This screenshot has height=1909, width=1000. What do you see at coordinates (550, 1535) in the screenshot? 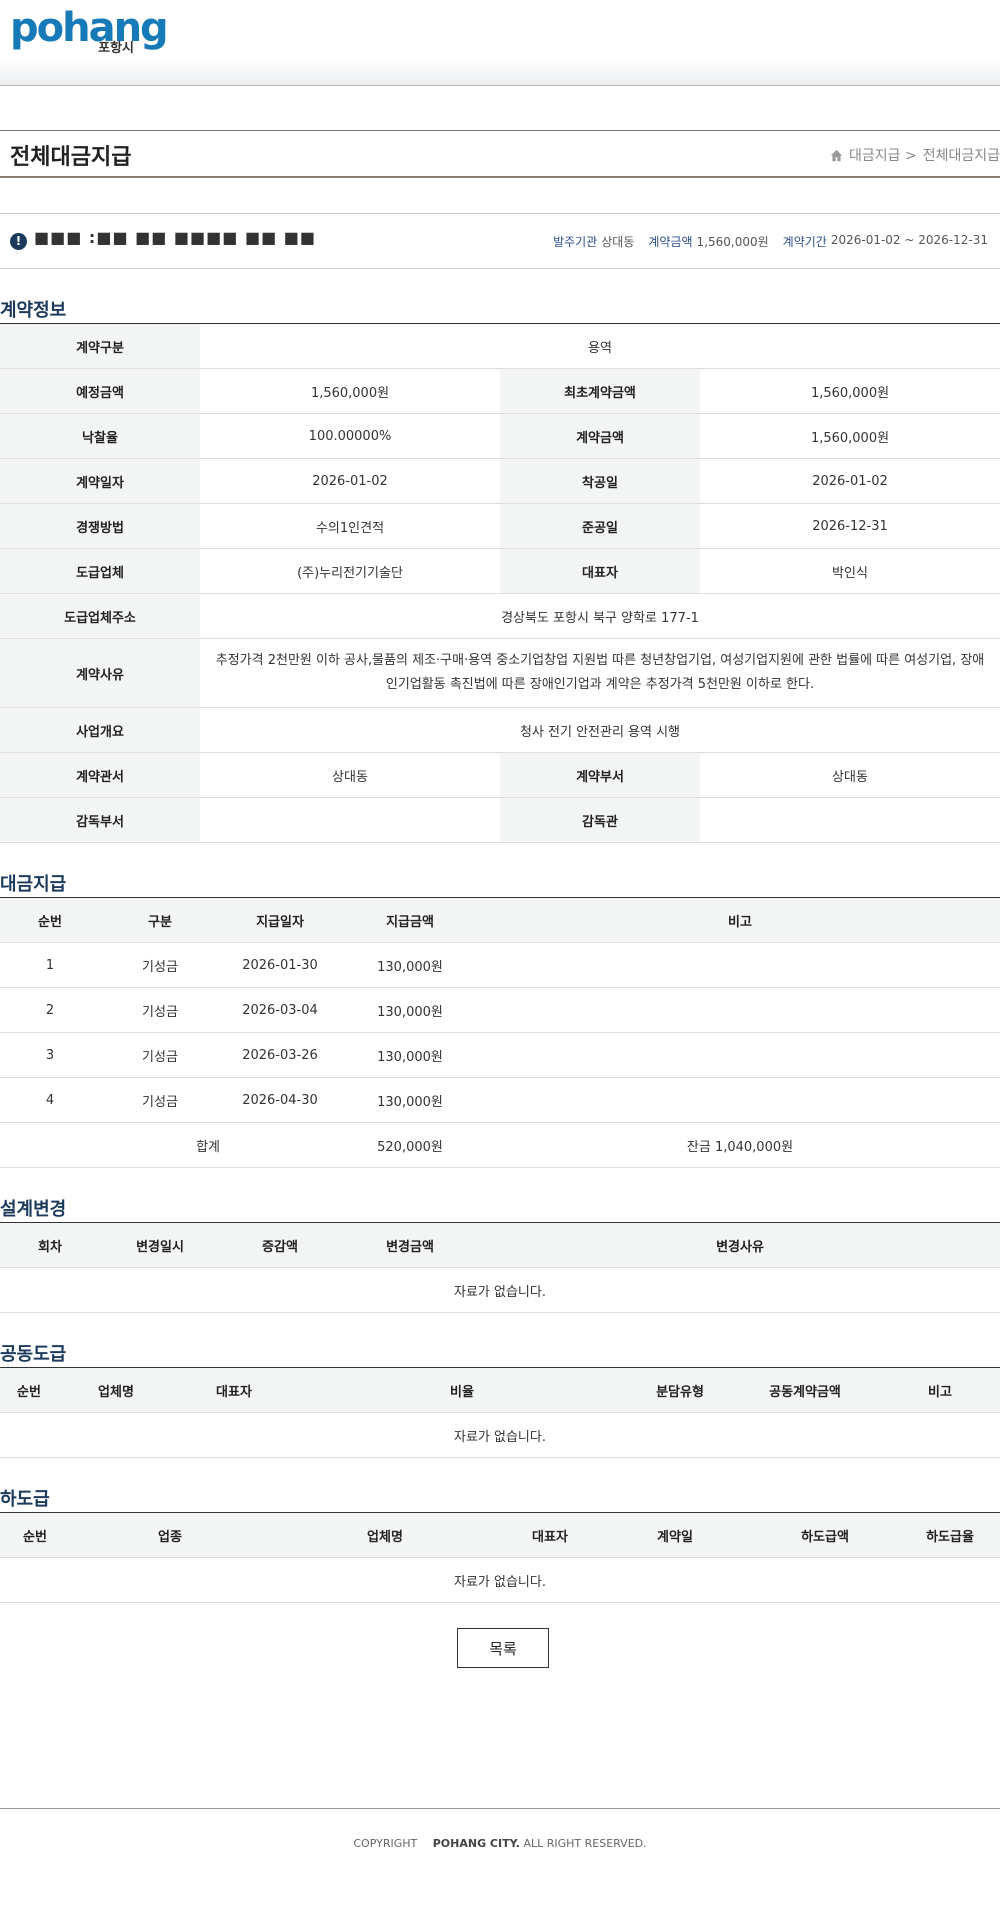
I see `col-header: 대표자` at bounding box center [550, 1535].